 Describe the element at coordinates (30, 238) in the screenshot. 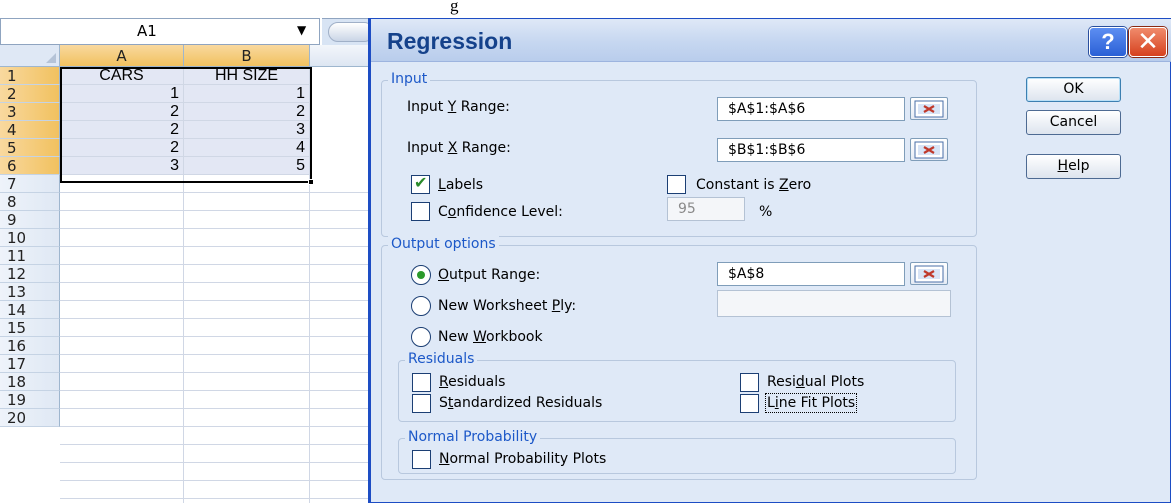

I see `row-header: 10` at that location.